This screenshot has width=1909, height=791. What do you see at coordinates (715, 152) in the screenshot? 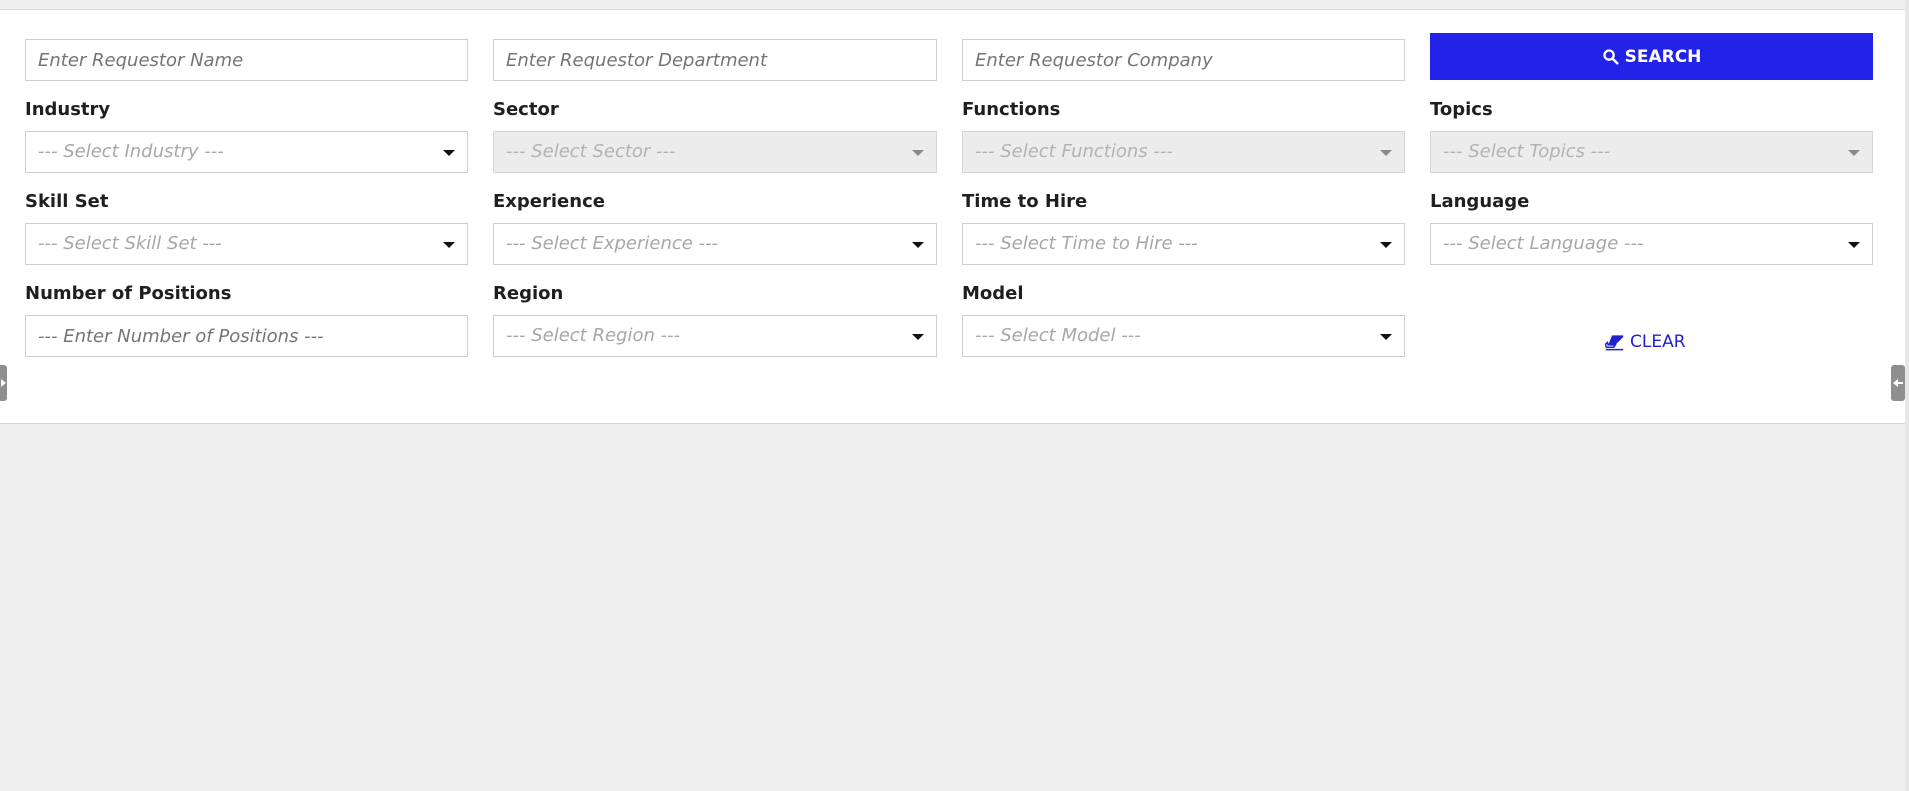
I see `sector-select: --- Select Sector ---` at bounding box center [715, 152].